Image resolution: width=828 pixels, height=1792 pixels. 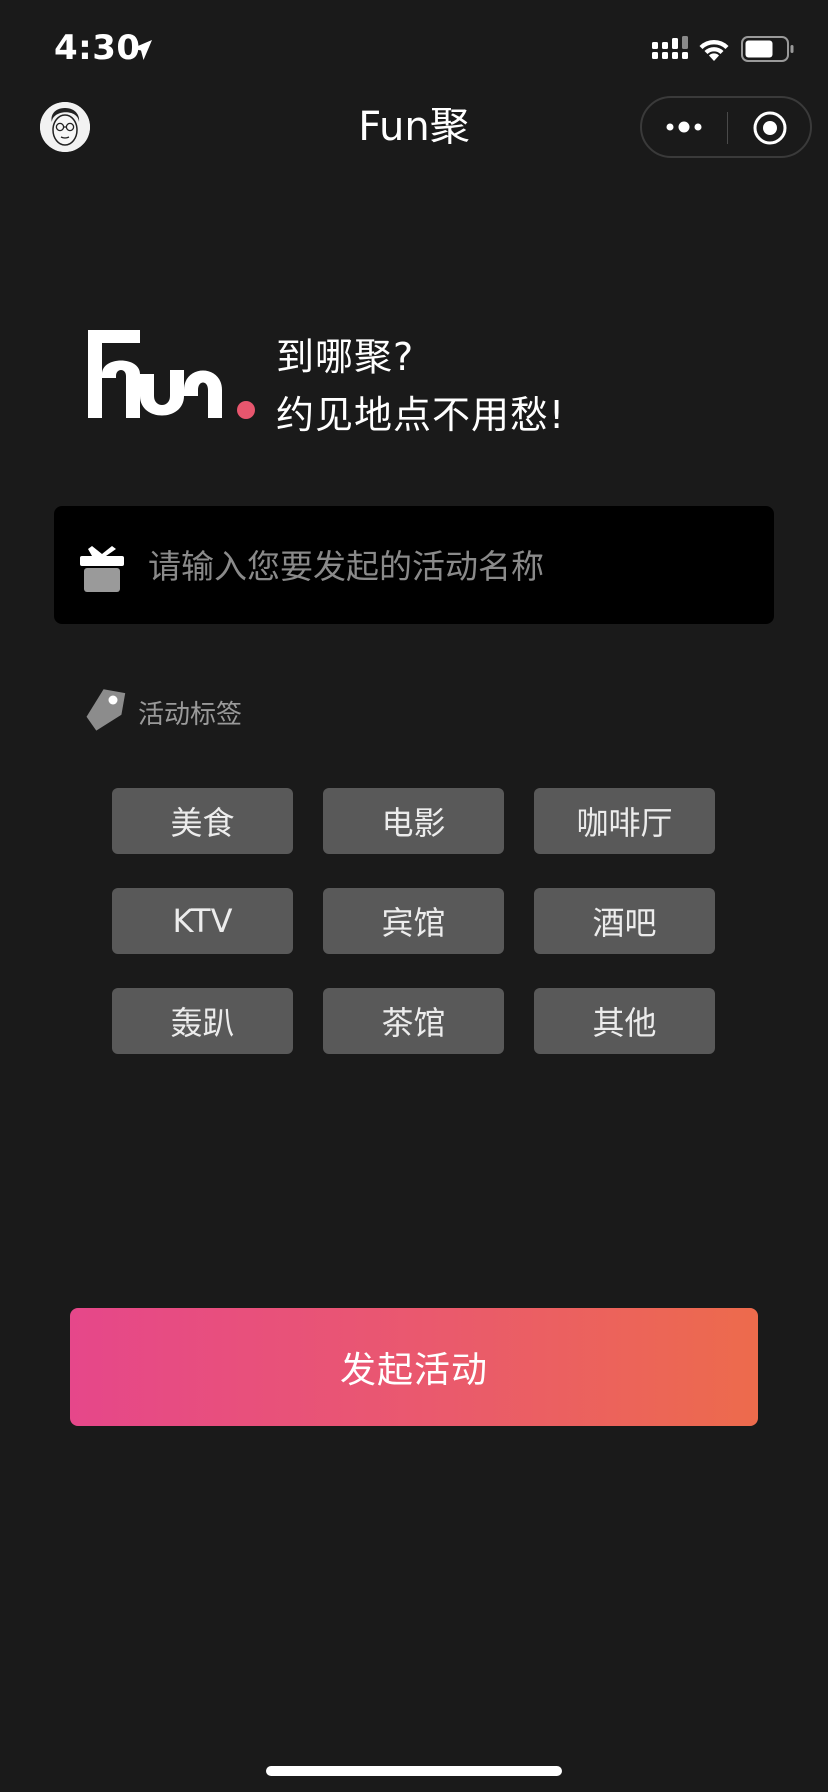 I want to click on status-bar: 4:30, so click(x=414, y=50).